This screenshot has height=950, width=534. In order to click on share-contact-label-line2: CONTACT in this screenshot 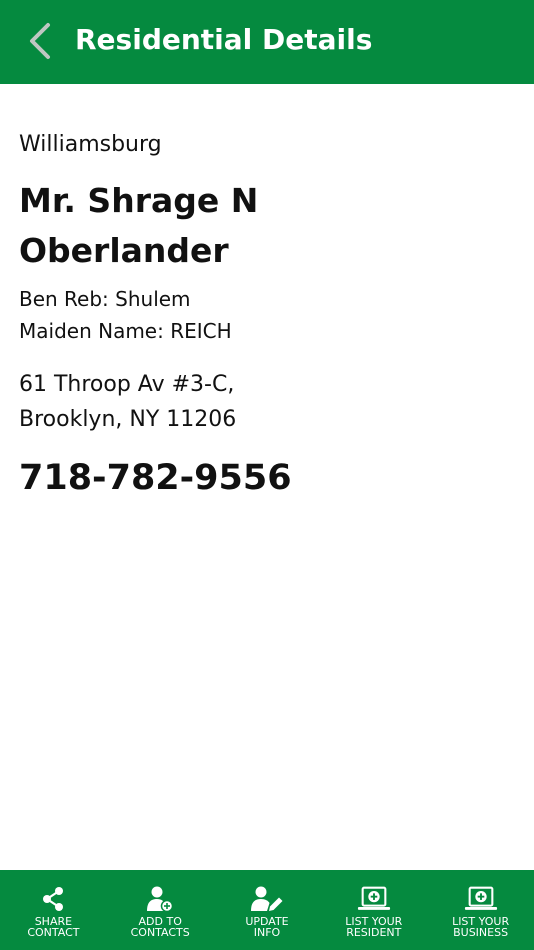, I will do `click(53, 932)`.